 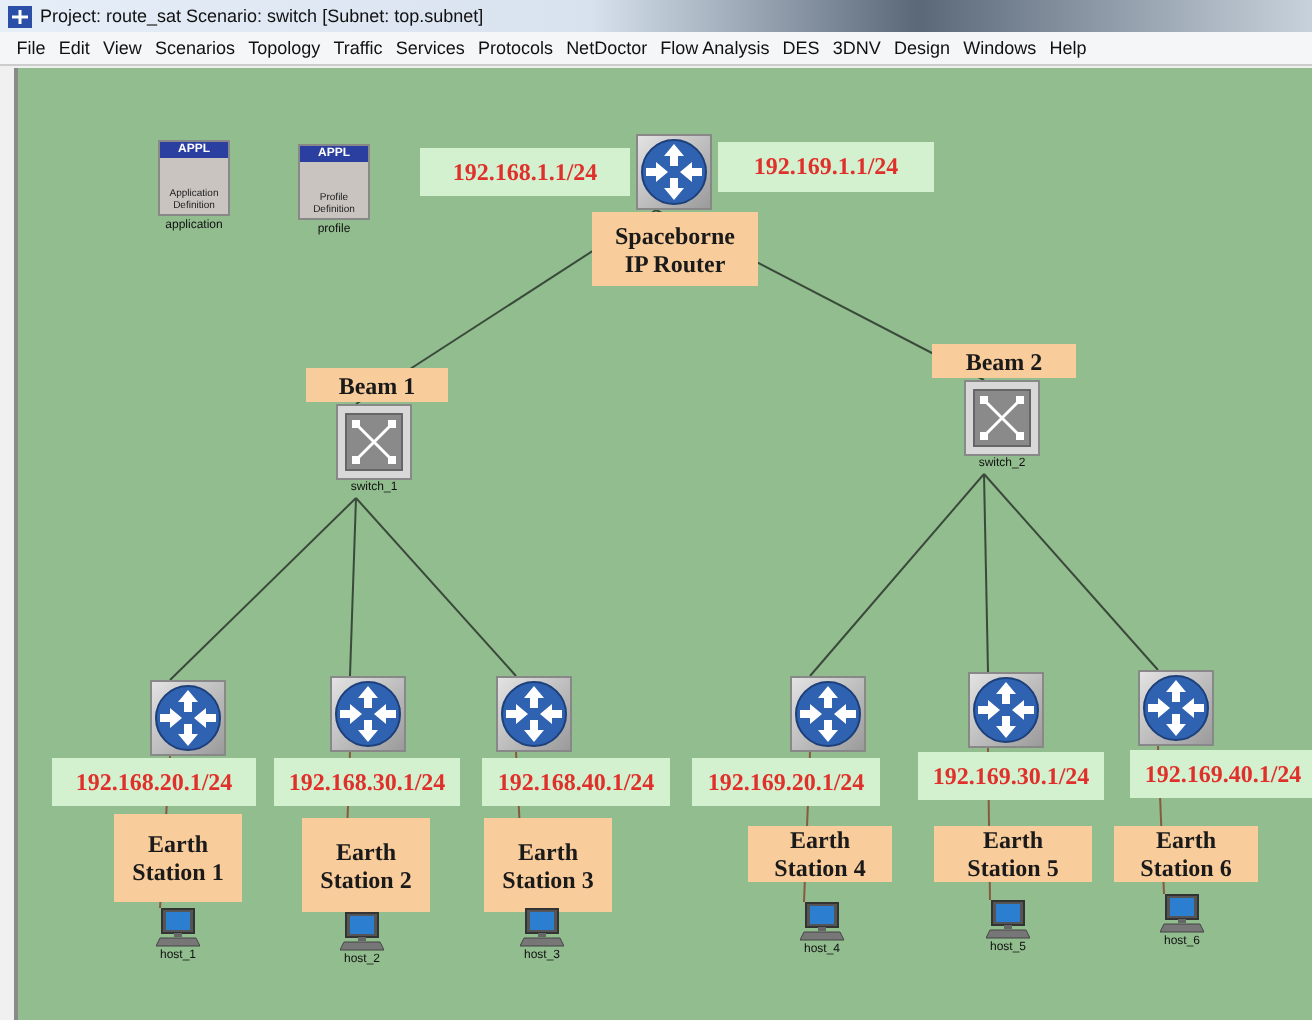 What do you see at coordinates (284, 48) in the screenshot?
I see `menu-item: Topology` at bounding box center [284, 48].